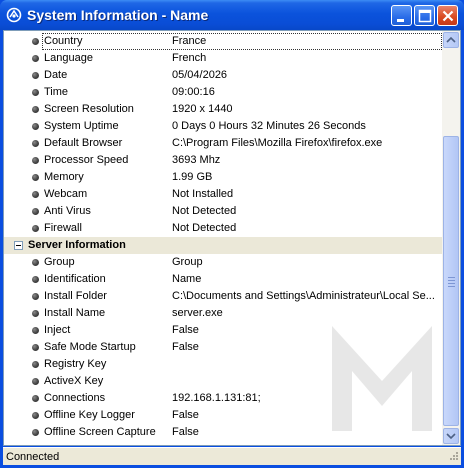 The width and height of the screenshot is (464, 468). What do you see at coordinates (86, 160) in the screenshot?
I see `row-label: Processor Speed` at bounding box center [86, 160].